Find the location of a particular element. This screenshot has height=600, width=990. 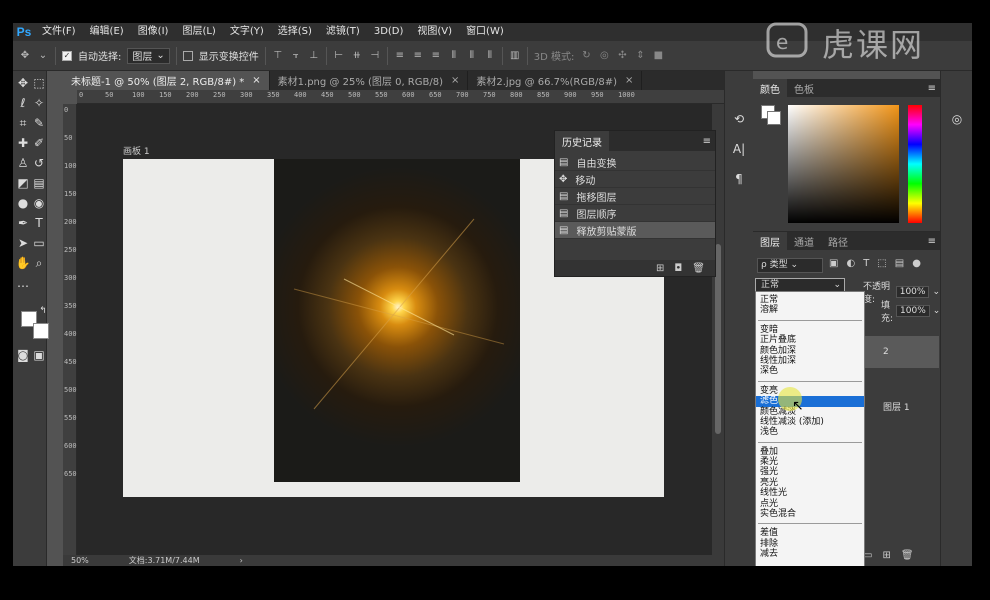

blend-option: 颜色减淡 is located at coordinates (810, 412).